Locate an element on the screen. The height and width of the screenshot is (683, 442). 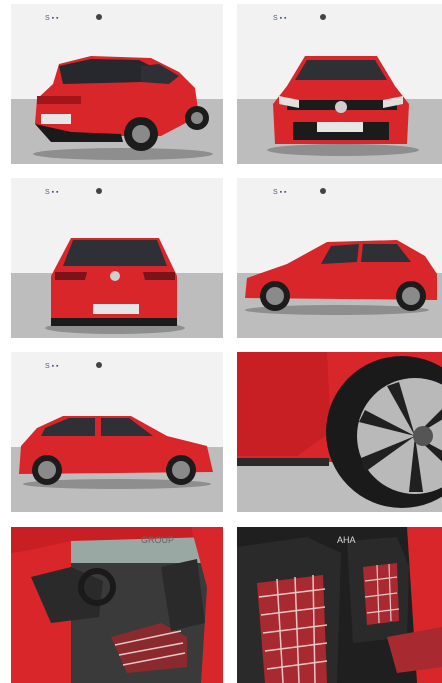
watermark-text: AHA is located at coordinates (346, 540).